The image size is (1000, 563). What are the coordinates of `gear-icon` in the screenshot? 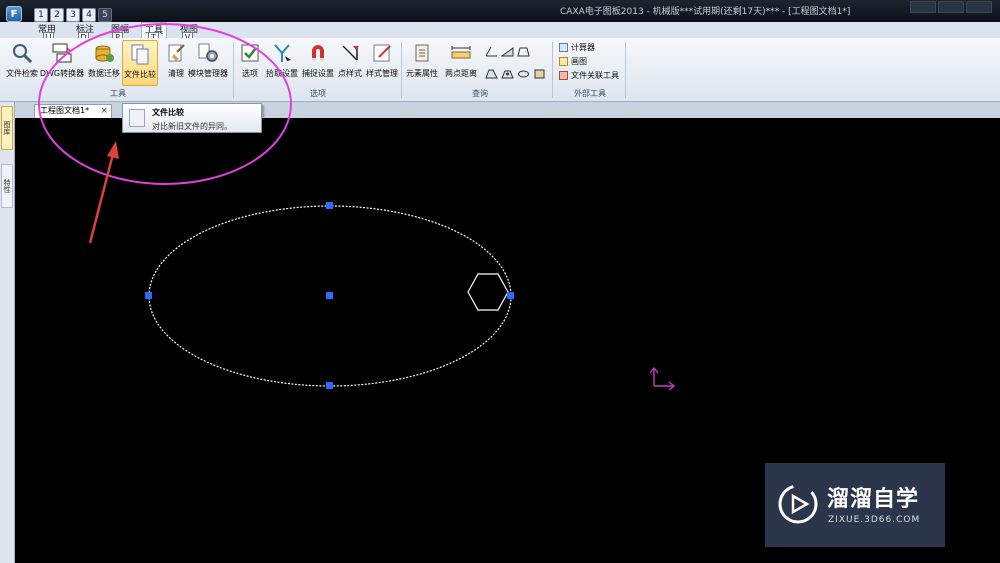 It's located at (208, 52).